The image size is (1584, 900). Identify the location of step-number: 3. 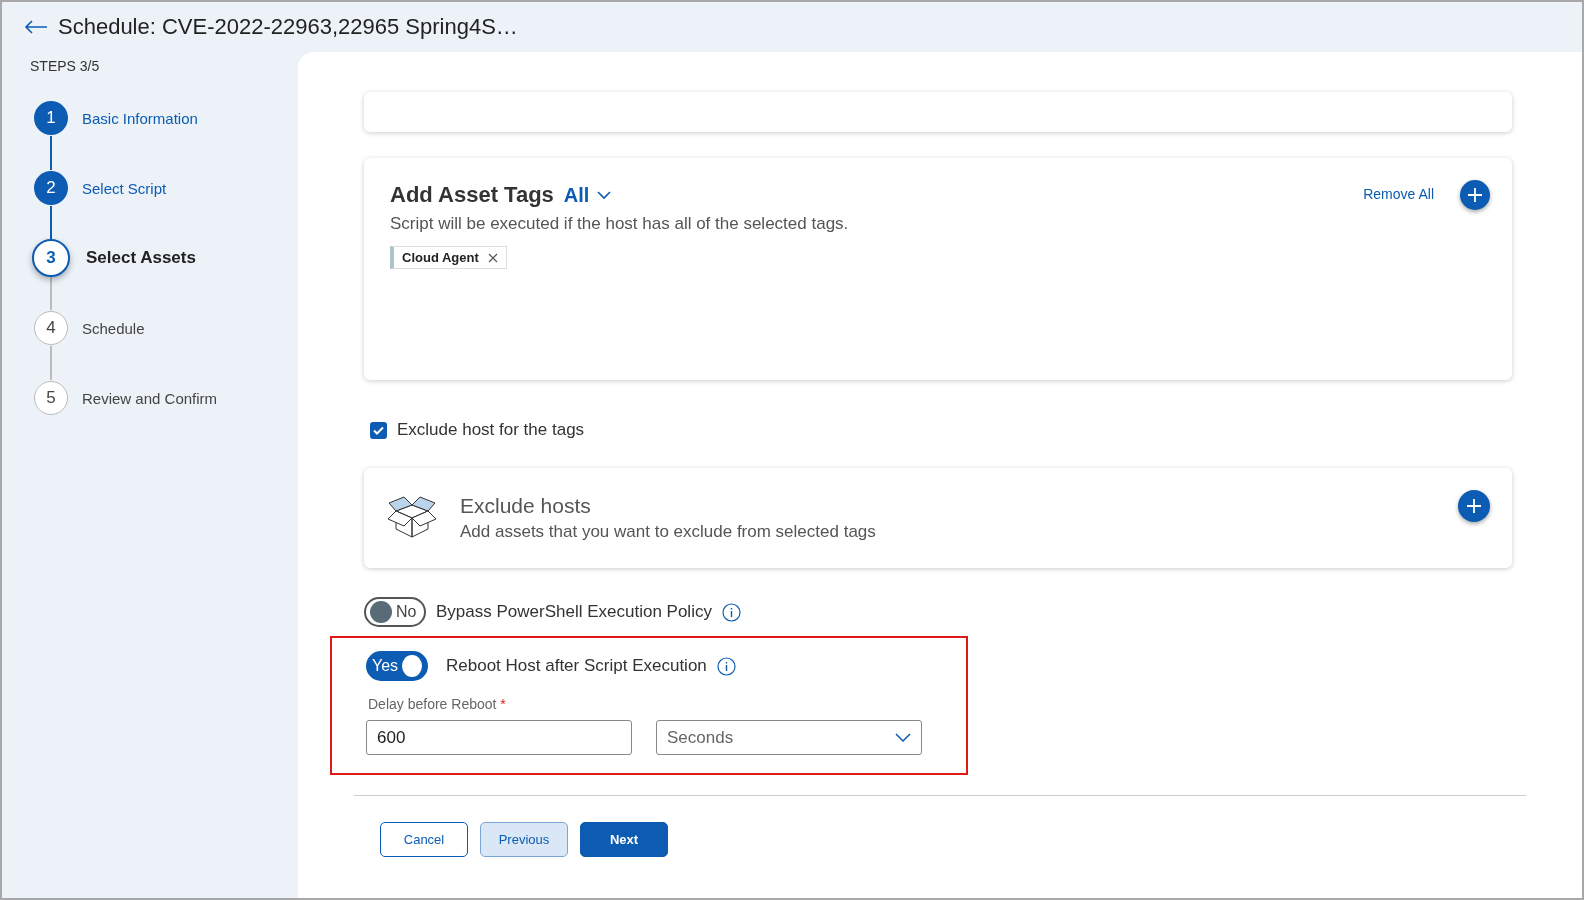
(51, 258).